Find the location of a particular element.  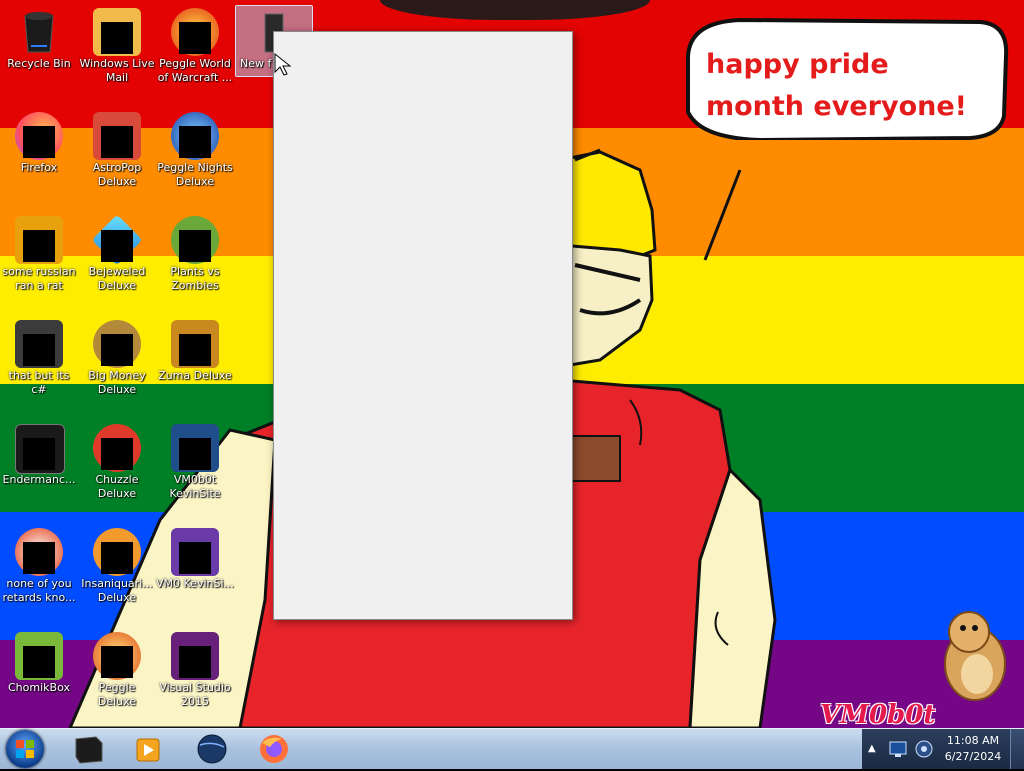

speech-bubble-text: happy pride month everyone! is located at coordinates (836, 85).